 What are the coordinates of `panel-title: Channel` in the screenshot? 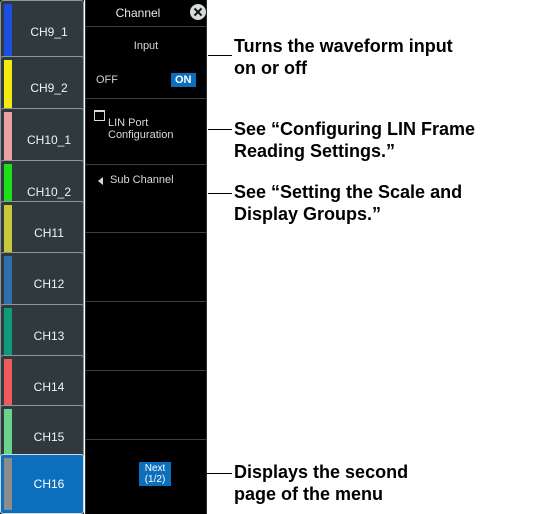 It's located at (138, 13).